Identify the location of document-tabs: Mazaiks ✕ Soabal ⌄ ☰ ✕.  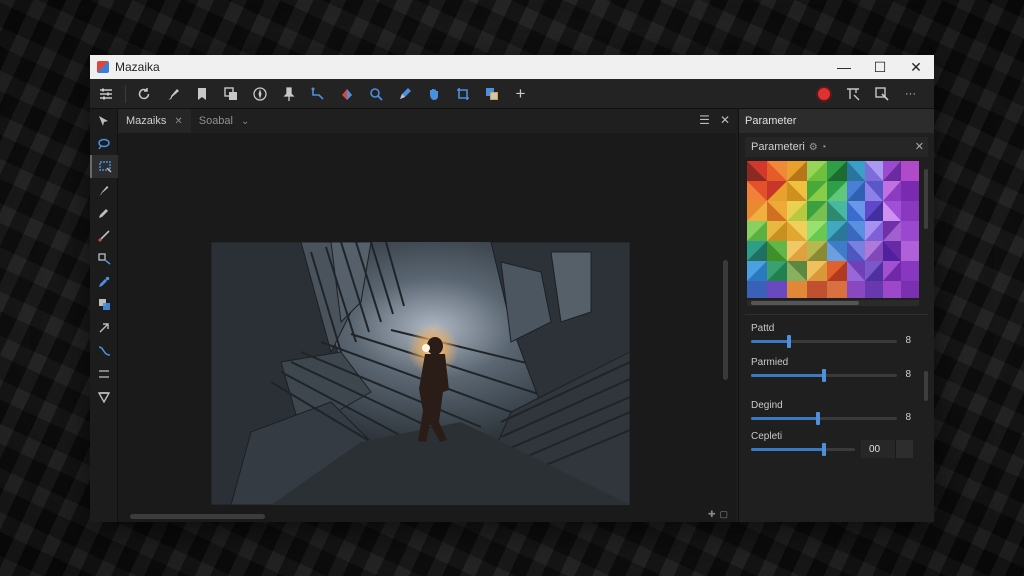
(427, 121).